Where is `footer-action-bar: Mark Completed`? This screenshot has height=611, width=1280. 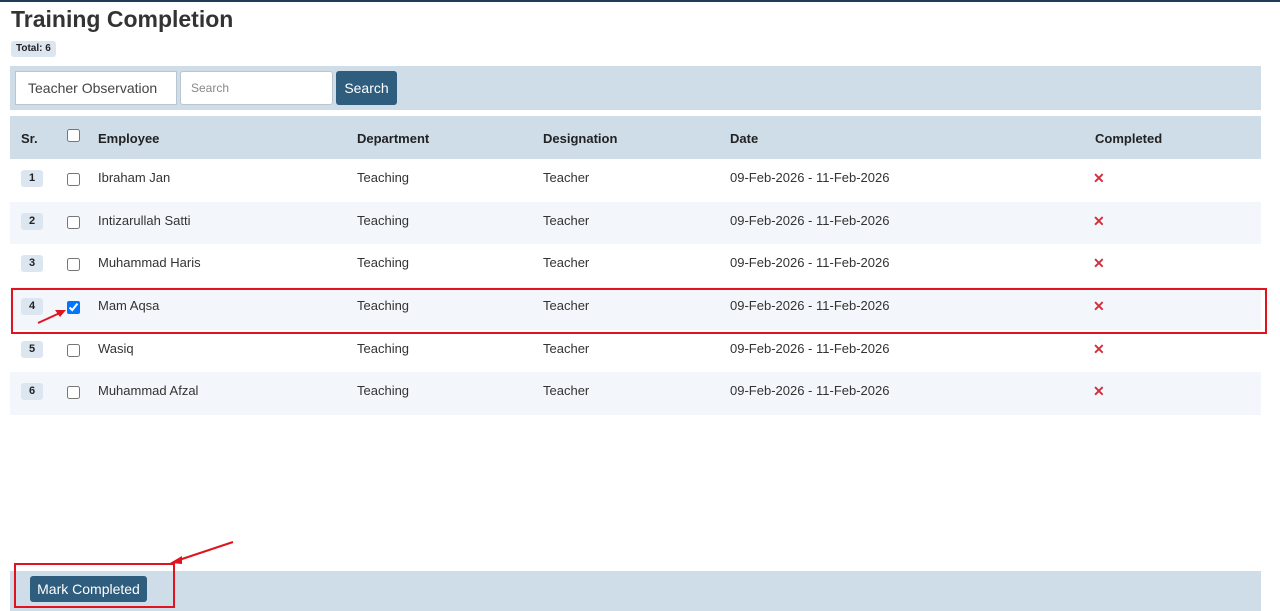 footer-action-bar: Mark Completed is located at coordinates (635, 591).